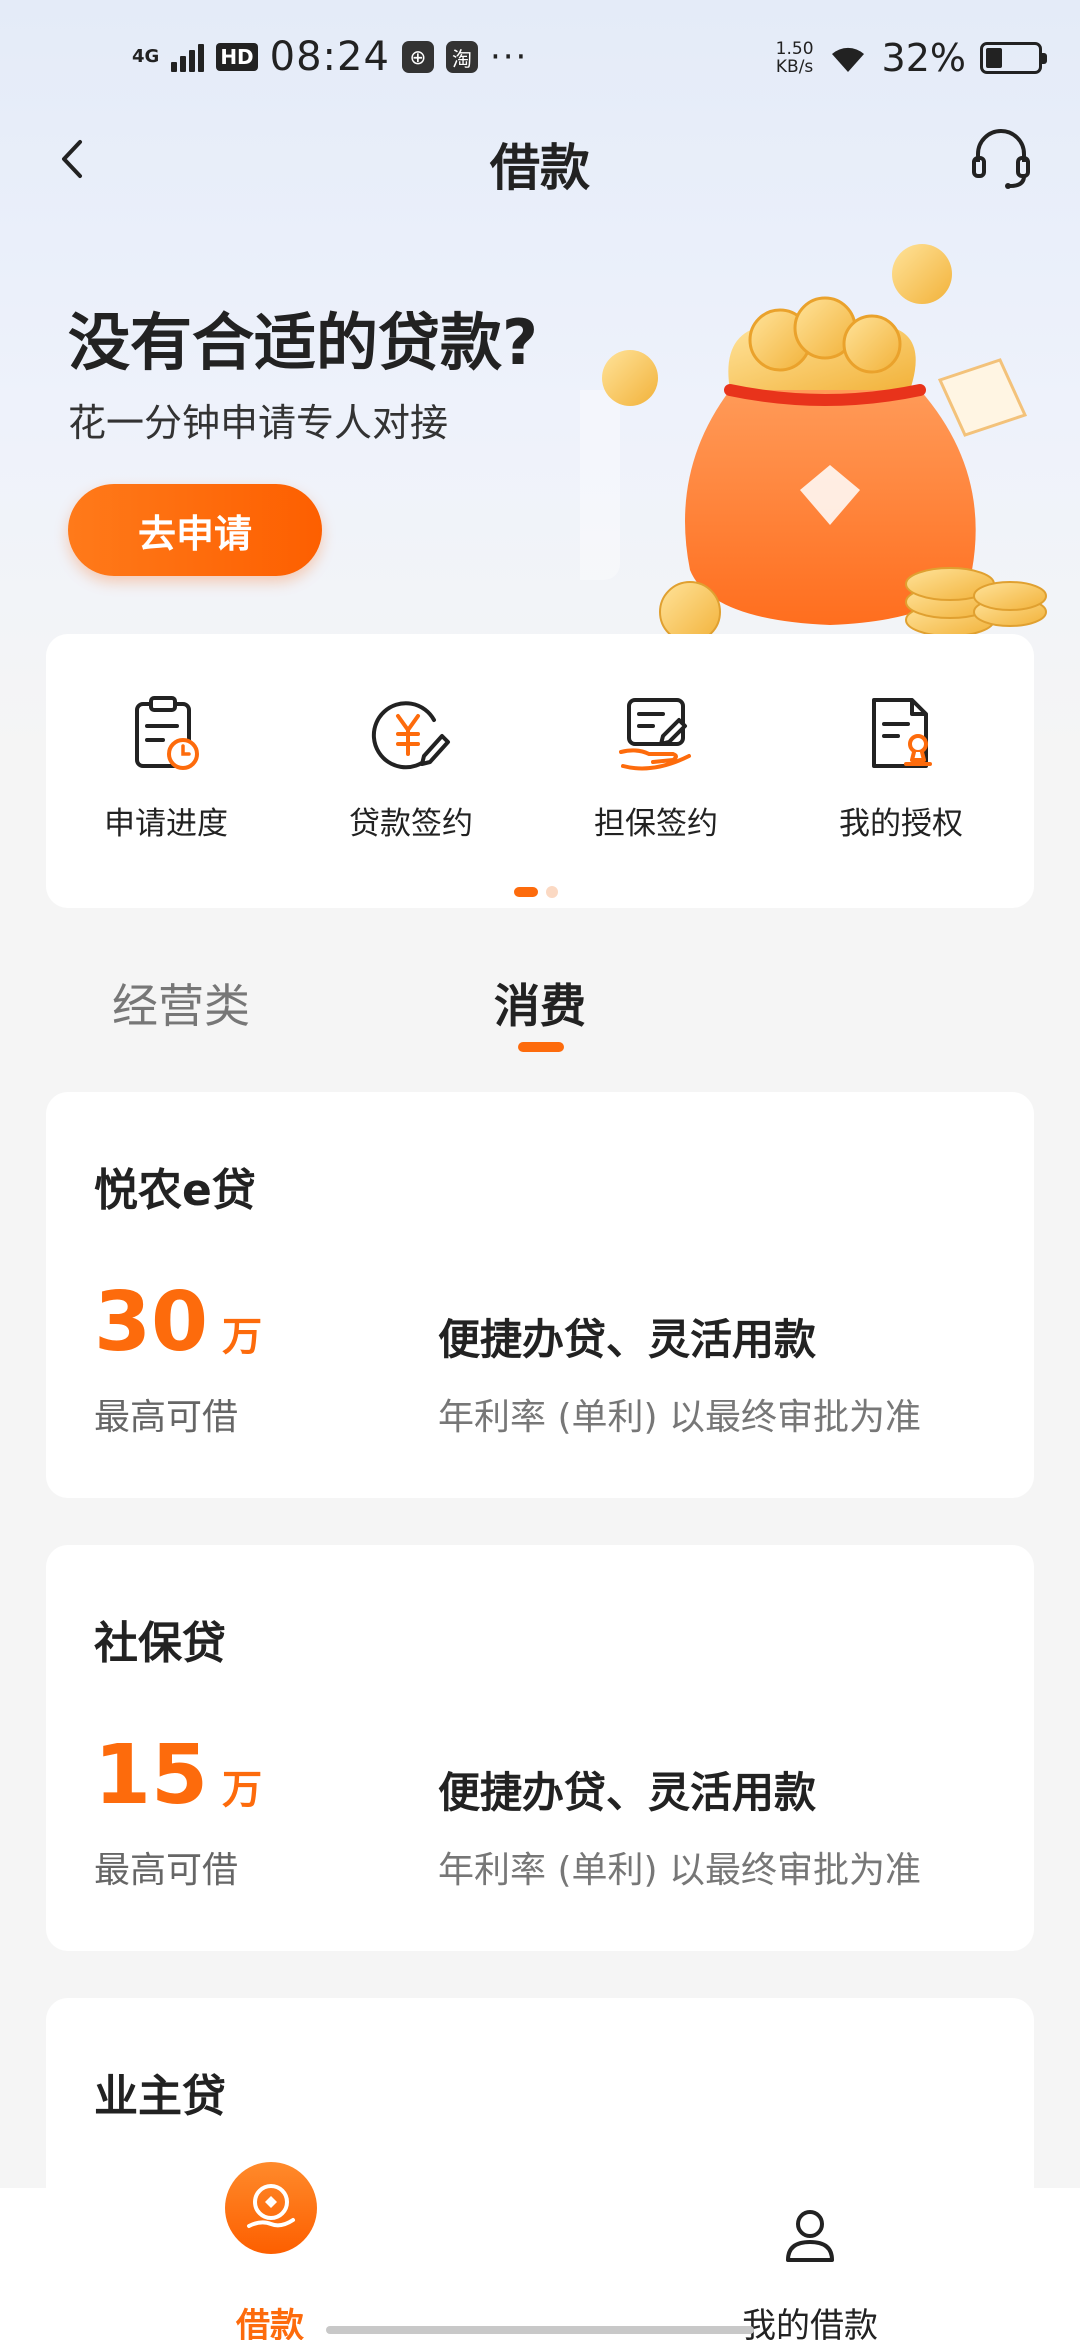  Describe the element at coordinates (151, 1322) in the screenshot. I see `max-amount-value: 30` at that location.